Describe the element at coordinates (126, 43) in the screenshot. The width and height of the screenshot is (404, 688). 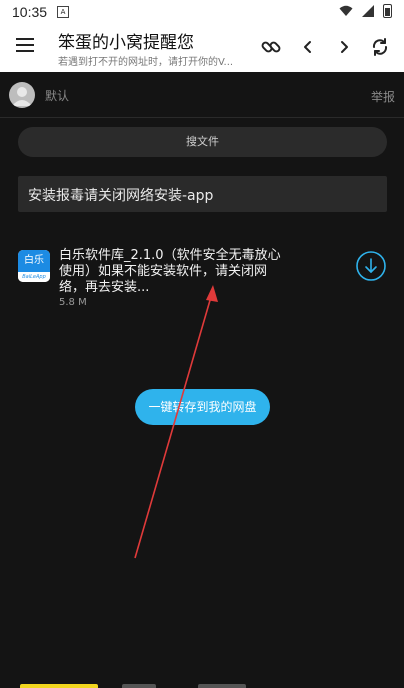
I see `page-title: 笨蛋的小窝提醒您` at that location.